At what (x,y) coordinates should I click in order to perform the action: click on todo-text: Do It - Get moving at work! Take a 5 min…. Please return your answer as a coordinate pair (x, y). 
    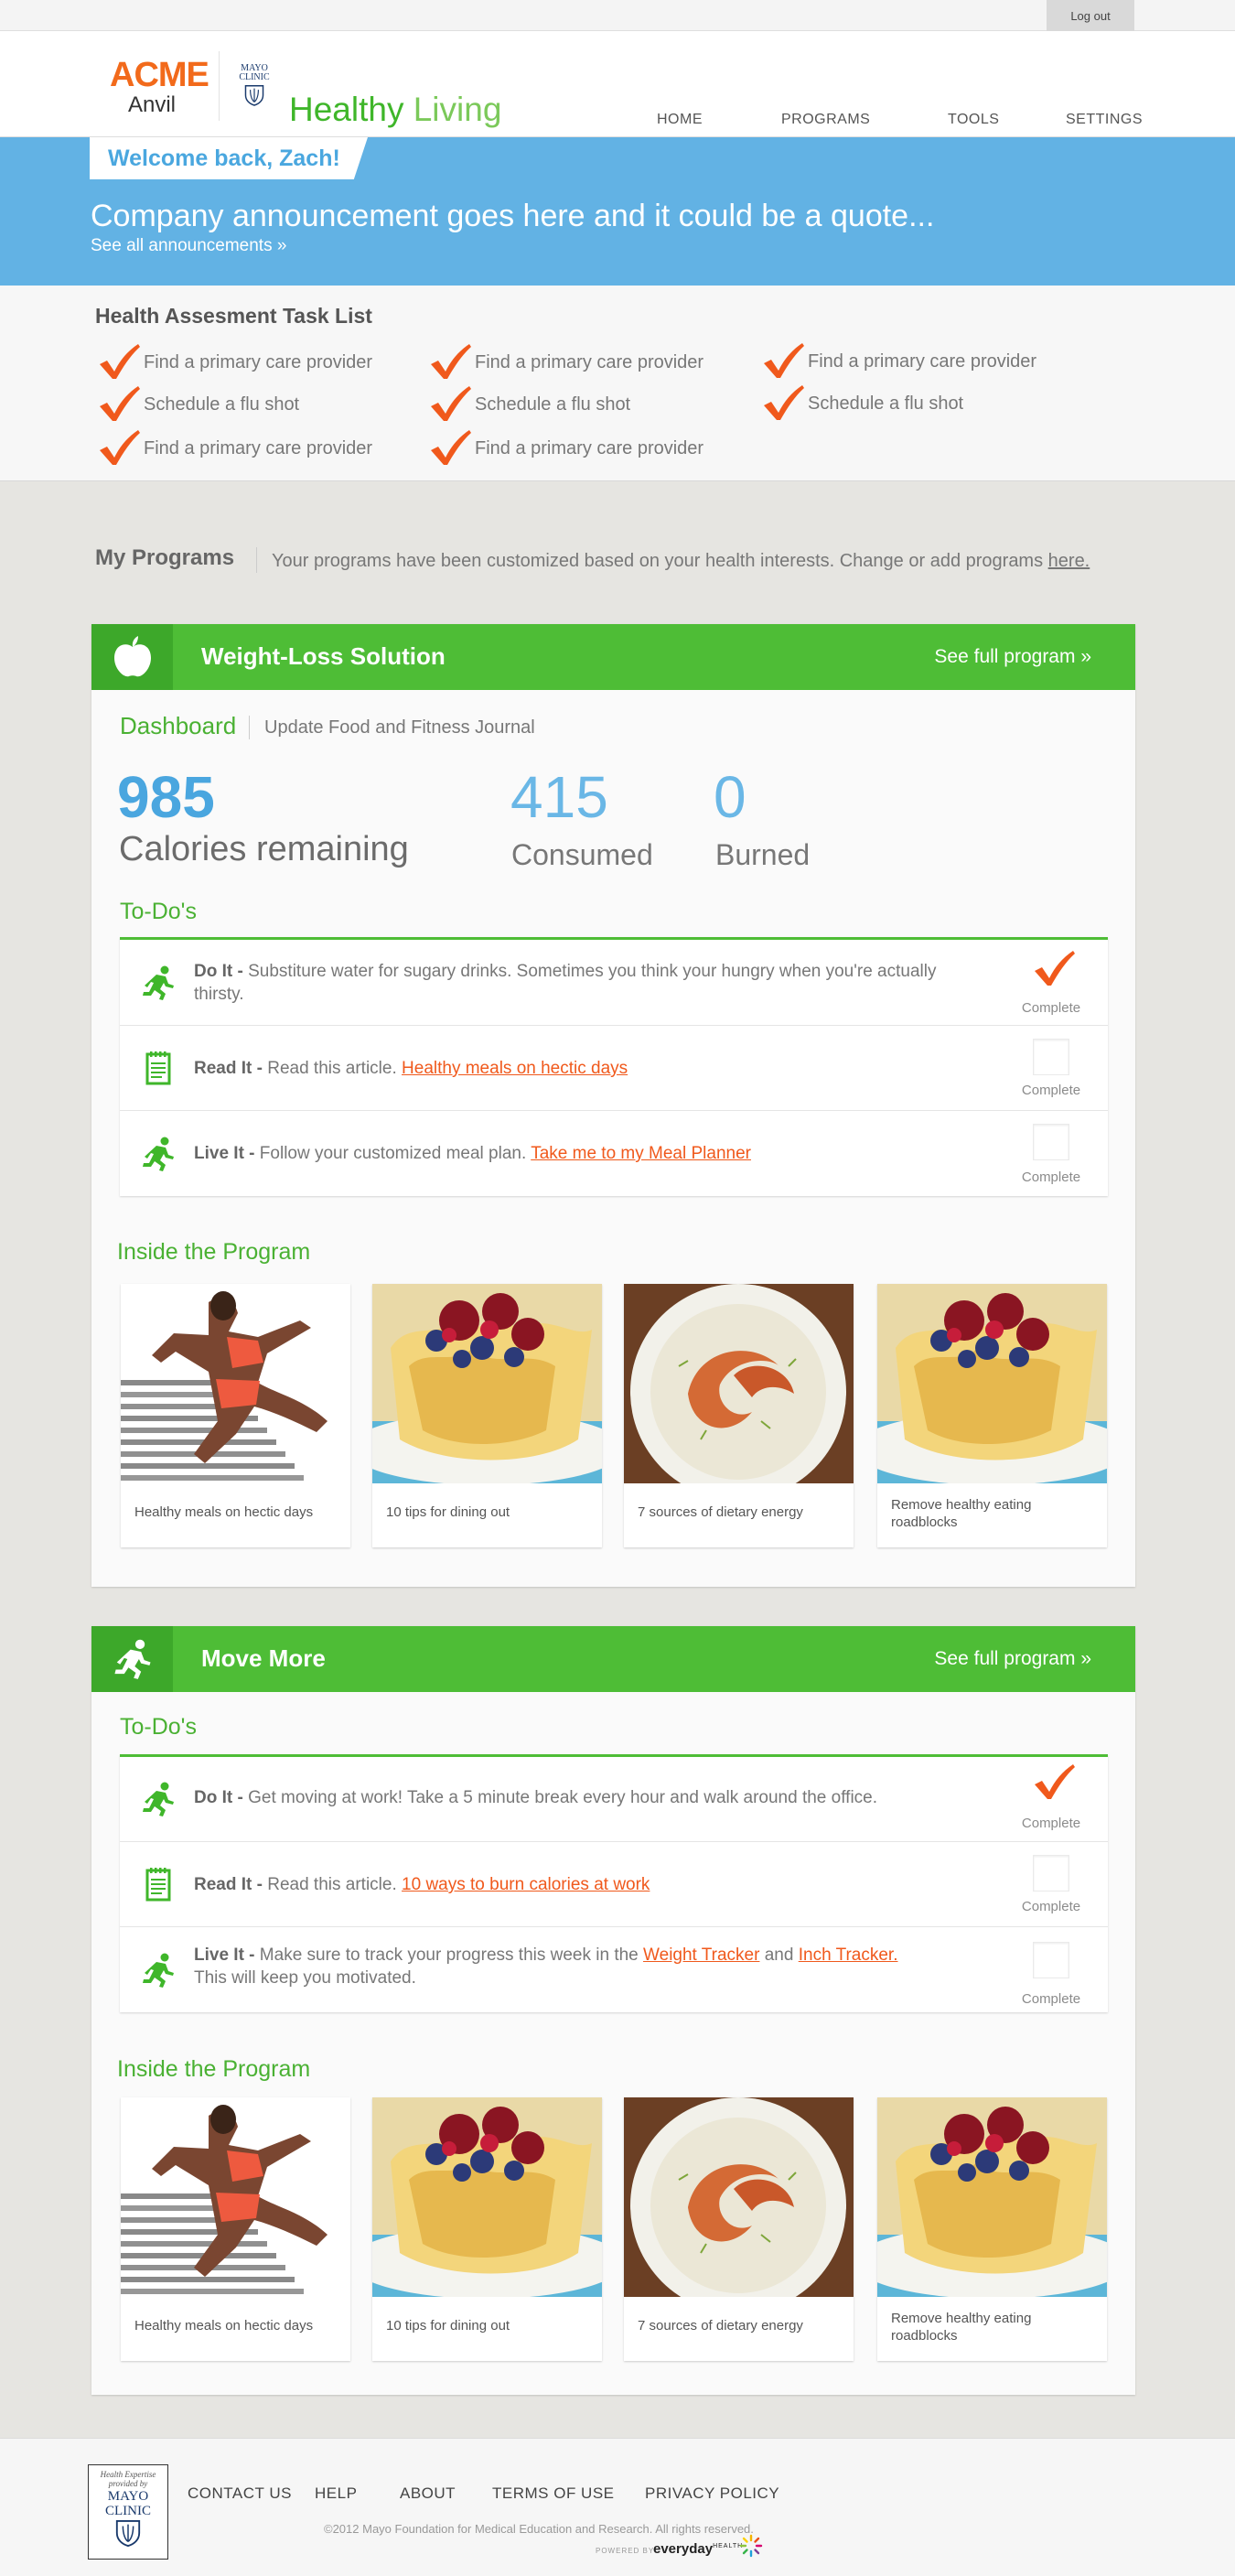
    Looking at the image, I should click on (578, 1798).